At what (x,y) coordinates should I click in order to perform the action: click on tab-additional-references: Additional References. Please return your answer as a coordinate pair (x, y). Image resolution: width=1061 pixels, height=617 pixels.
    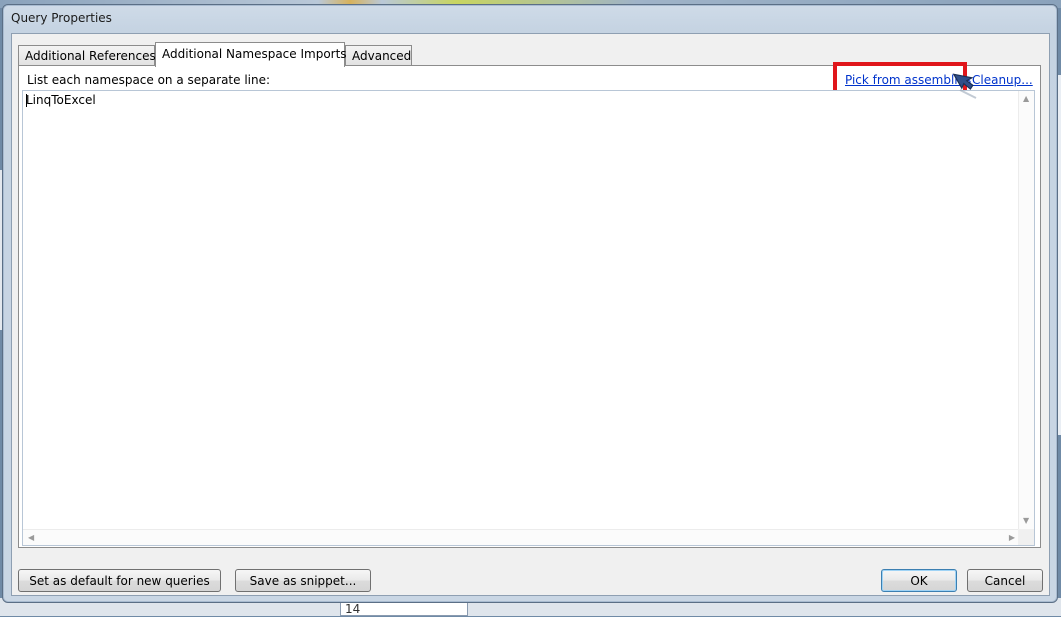
    Looking at the image, I should click on (87, 55).